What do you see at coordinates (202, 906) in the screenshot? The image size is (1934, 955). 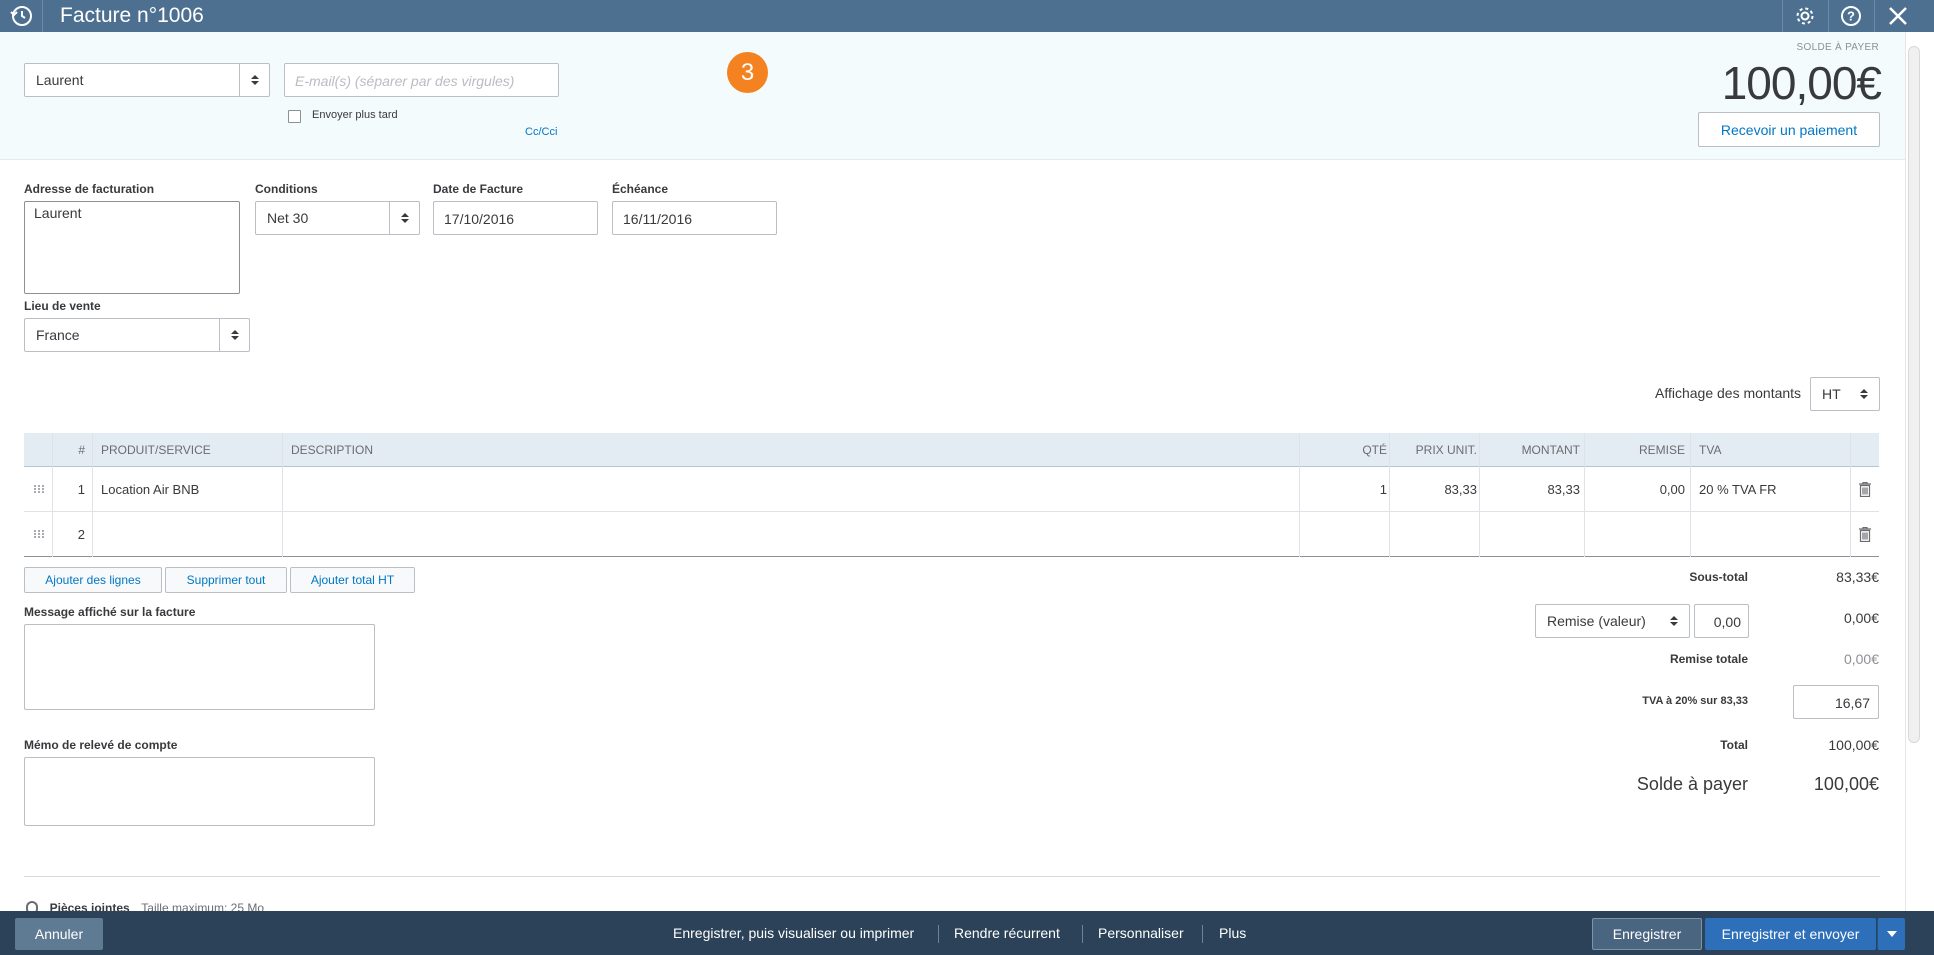 I see `attachments-hint: Taille maximum: 25 Mo` at bounding box center [202, 906].